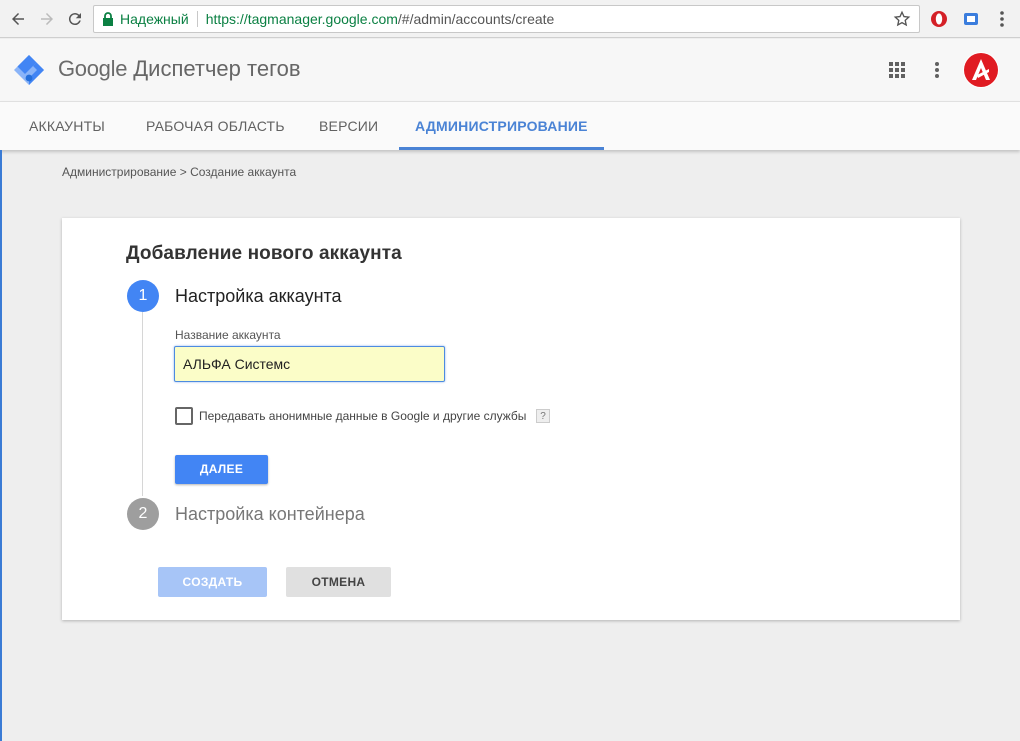  I want to click on app-header: Google Диспетчер тегов, so click(510, 70).